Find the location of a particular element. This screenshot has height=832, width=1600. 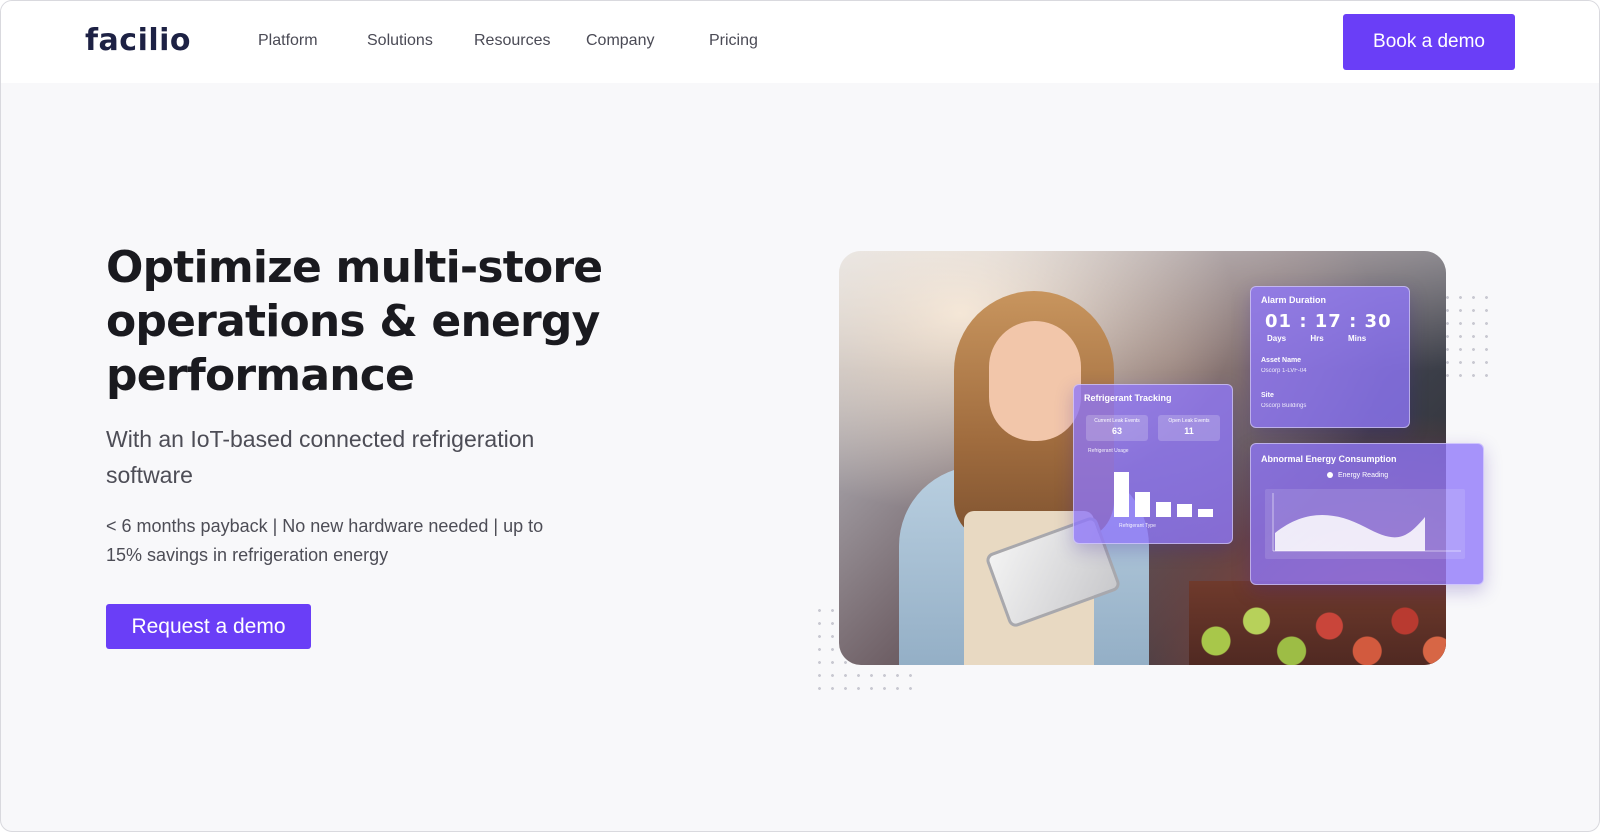

nav-item-platform: Platform is located at coordinates (288, 41).